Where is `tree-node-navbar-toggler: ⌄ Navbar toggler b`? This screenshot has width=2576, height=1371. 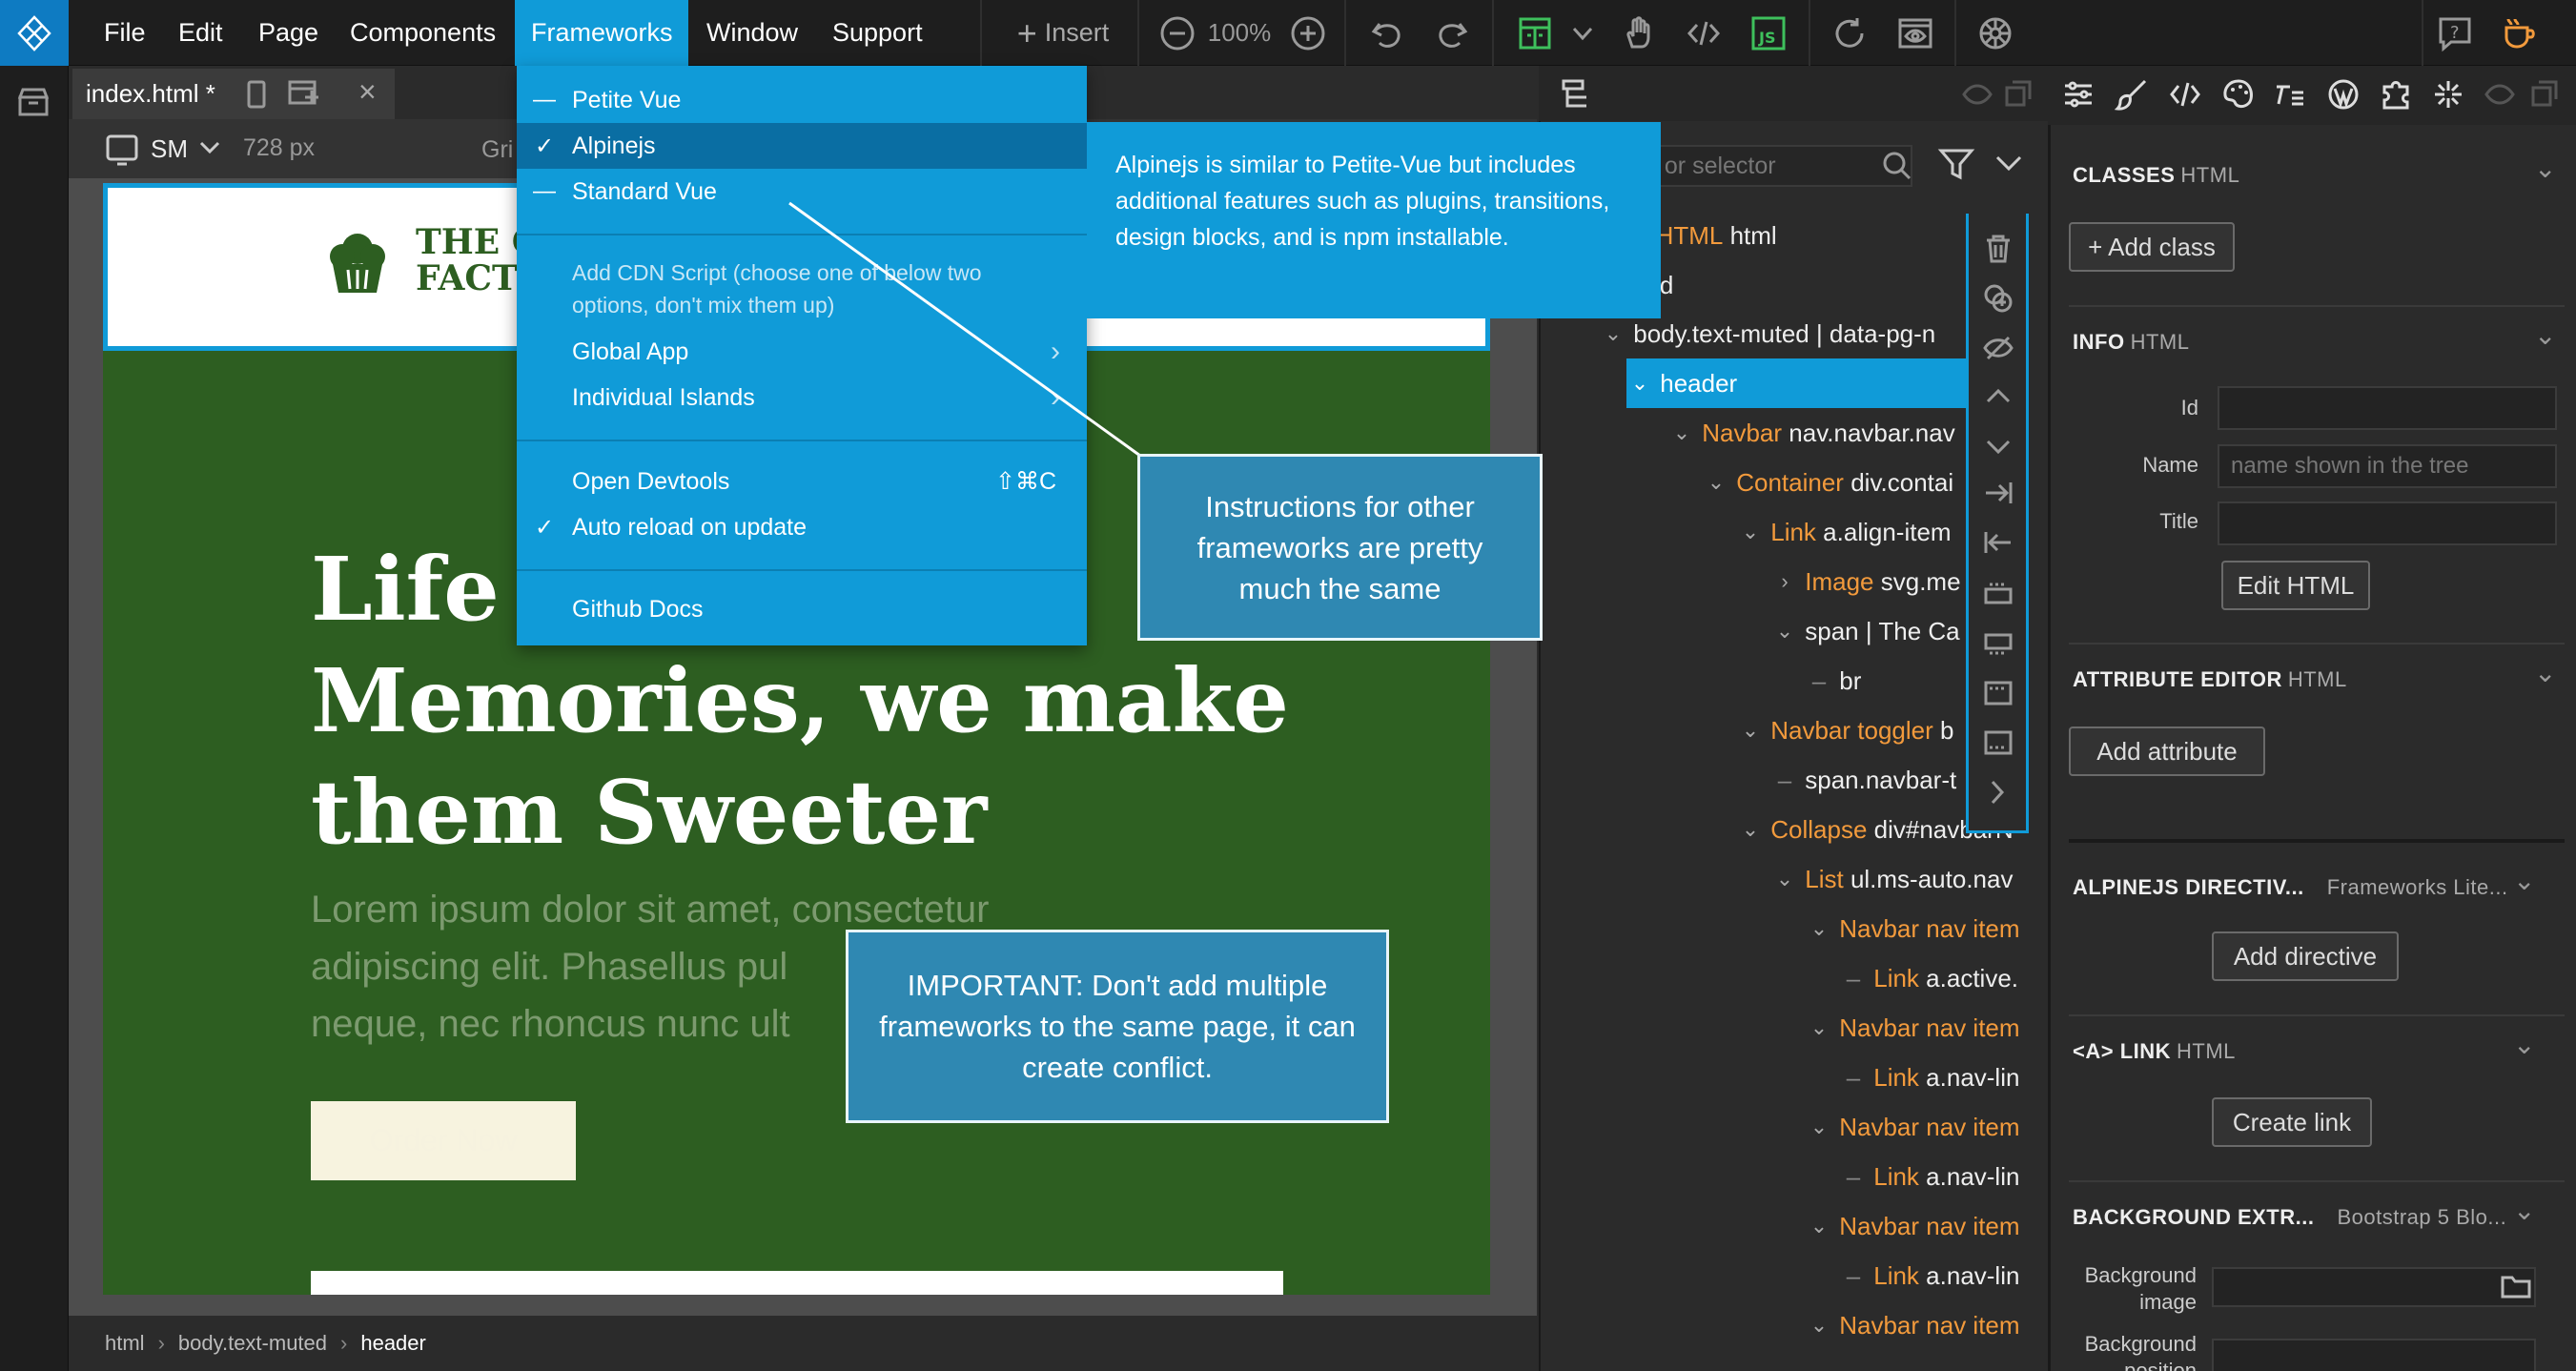
tree-node-navbar-toggler: ⌄ Navbar toggler b is located at coordinates (1851, 730).